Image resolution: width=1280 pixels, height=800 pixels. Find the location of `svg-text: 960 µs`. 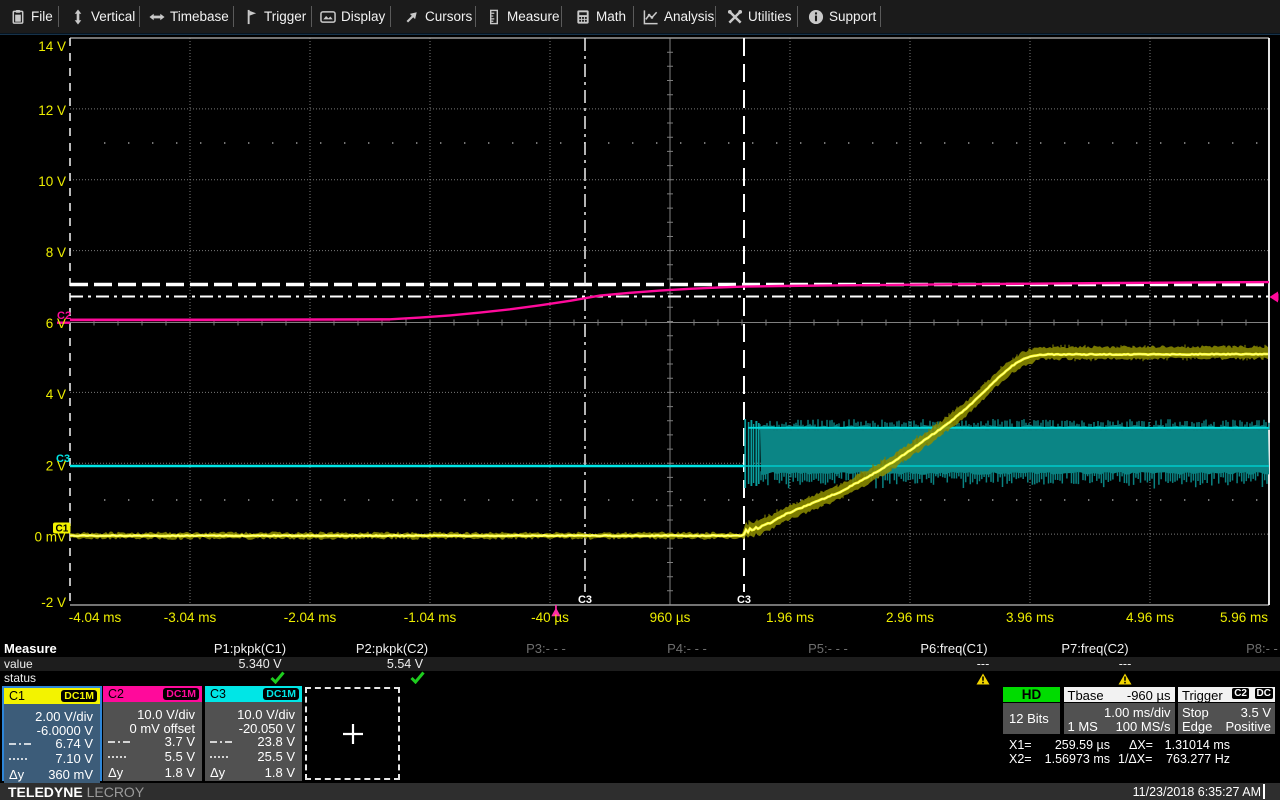

svg-text: 960 µs is located at coordinates (670, 617).